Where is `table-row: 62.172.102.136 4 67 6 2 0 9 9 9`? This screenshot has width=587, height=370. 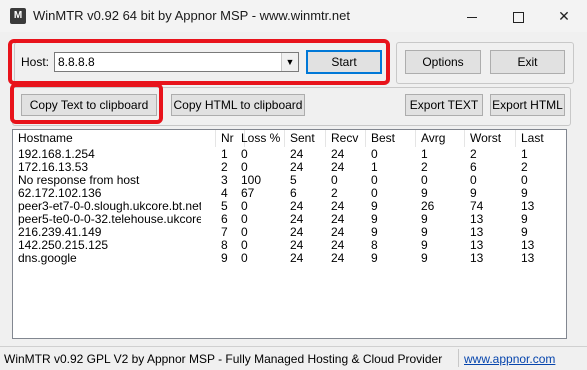
table-row: 62.172.102.136 4 67 6 2 0 9 9 9 is located at coordinates (289, 193).